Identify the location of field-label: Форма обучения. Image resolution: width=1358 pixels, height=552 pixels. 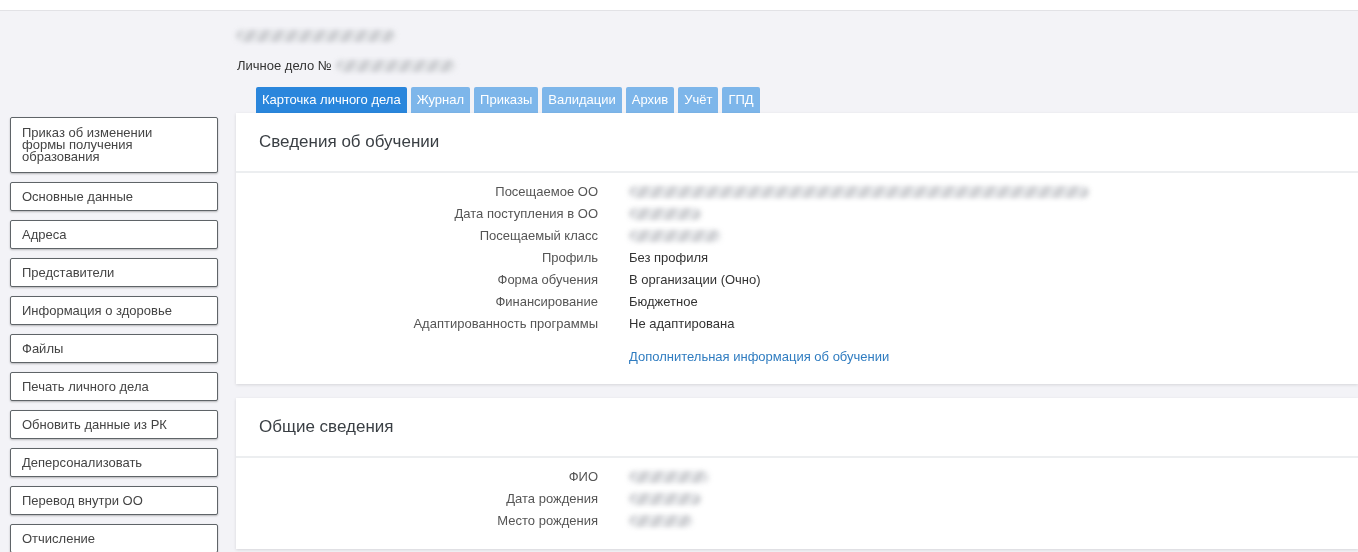
(547, 279).